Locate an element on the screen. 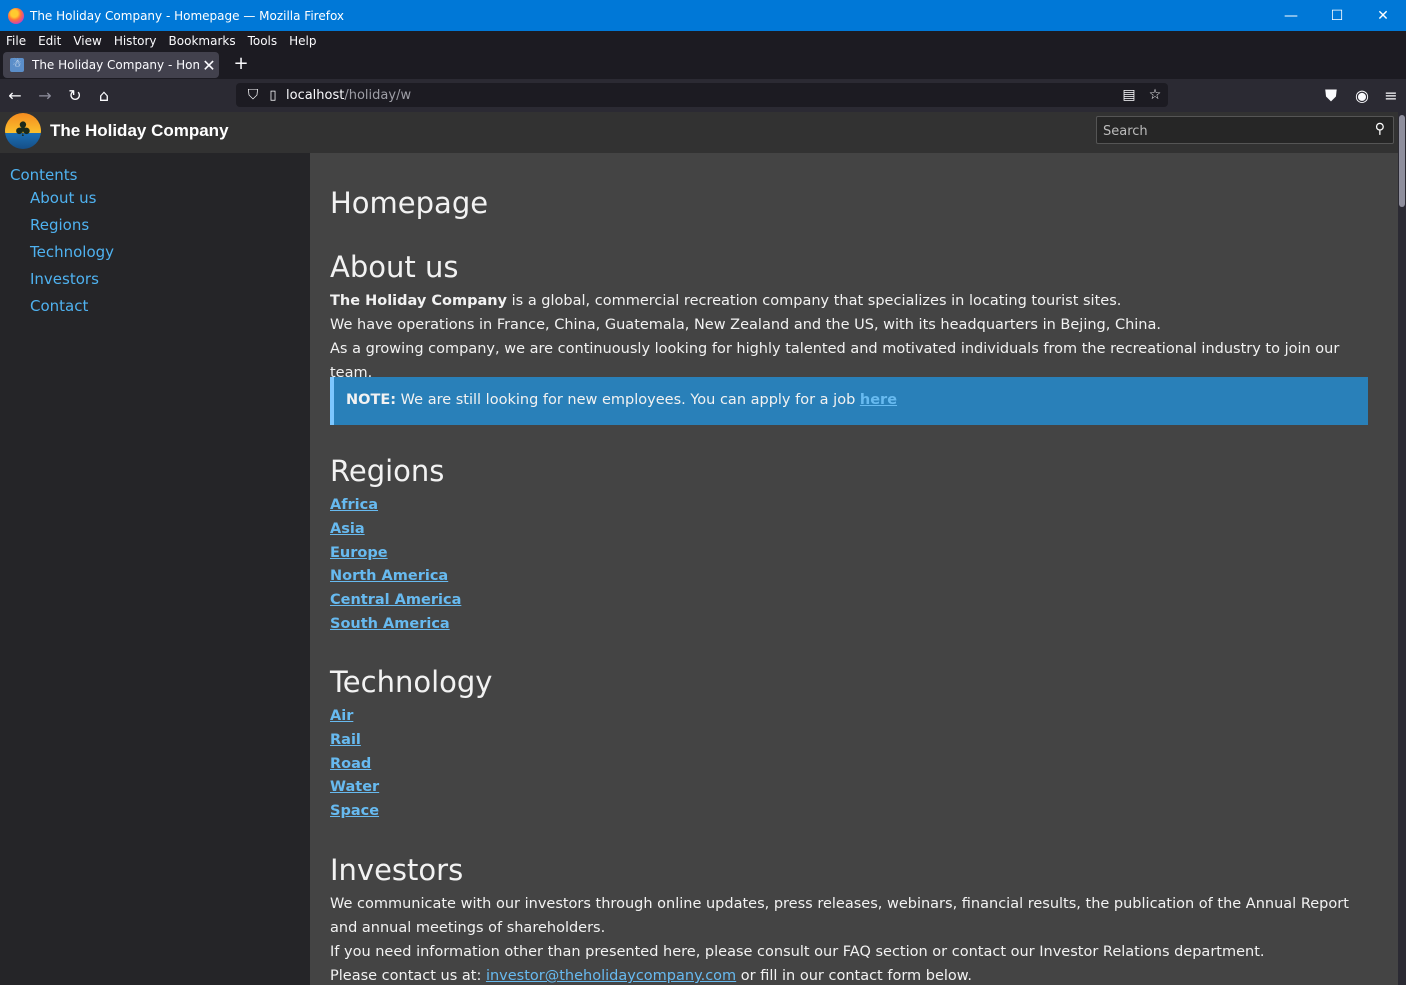  company-logo: ♣ is located at coordinates (23, 131).